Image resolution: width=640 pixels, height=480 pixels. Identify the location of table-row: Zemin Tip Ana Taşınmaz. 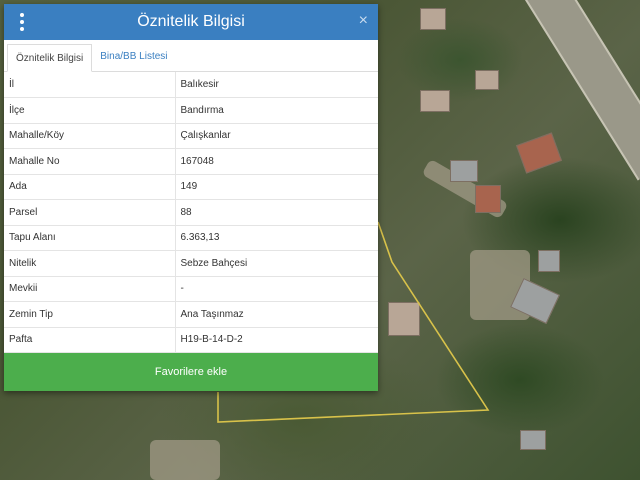
(191, 314).